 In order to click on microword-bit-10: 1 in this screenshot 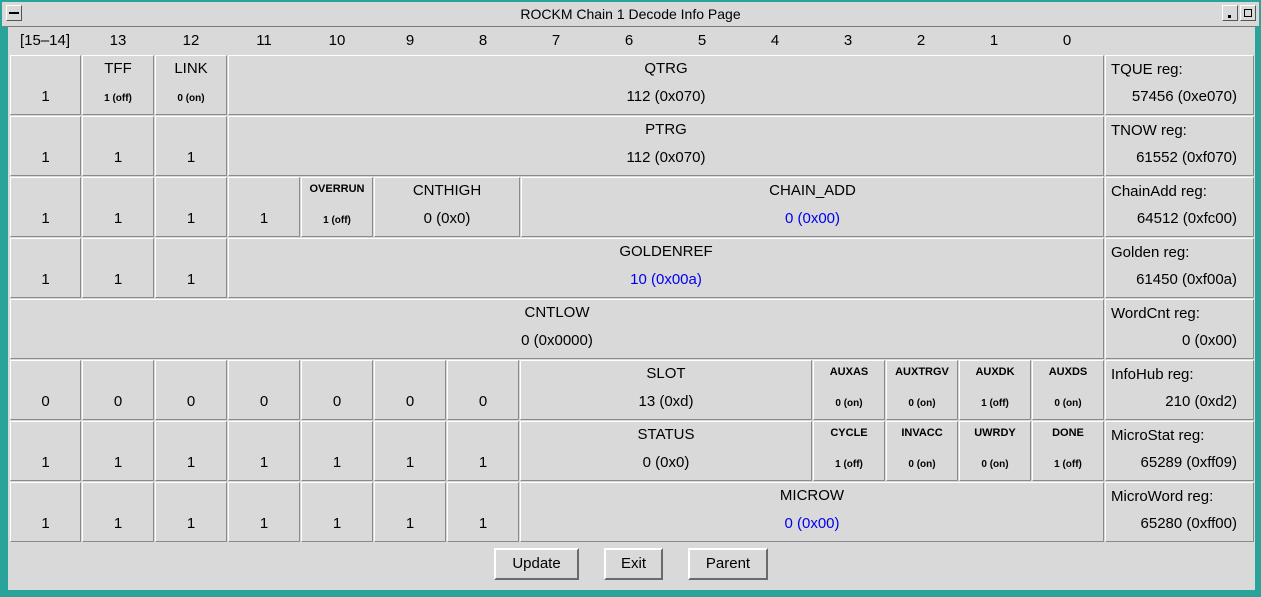, I will do `click(337, 512)`.